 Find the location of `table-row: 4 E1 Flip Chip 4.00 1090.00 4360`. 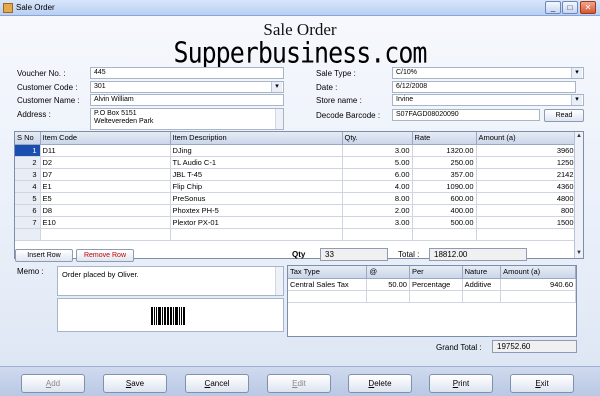

table-row: 4 E1 Flip Chip 4.00 1090.00 4360 is located at coordinates (299, 186).